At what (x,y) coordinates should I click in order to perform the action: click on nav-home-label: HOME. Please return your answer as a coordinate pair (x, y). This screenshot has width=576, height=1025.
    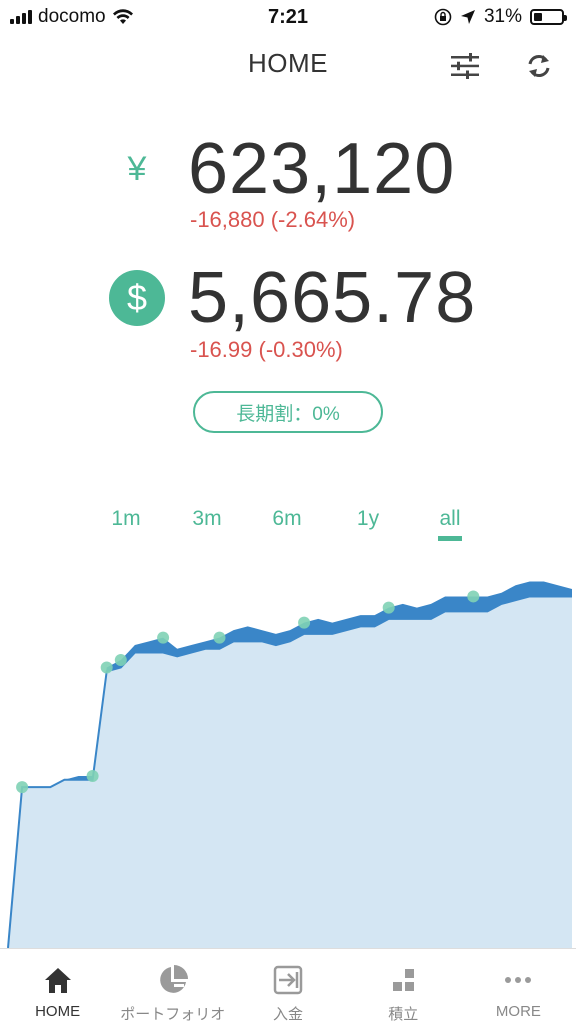
    Looking at the image, I should click on (58, 1011).